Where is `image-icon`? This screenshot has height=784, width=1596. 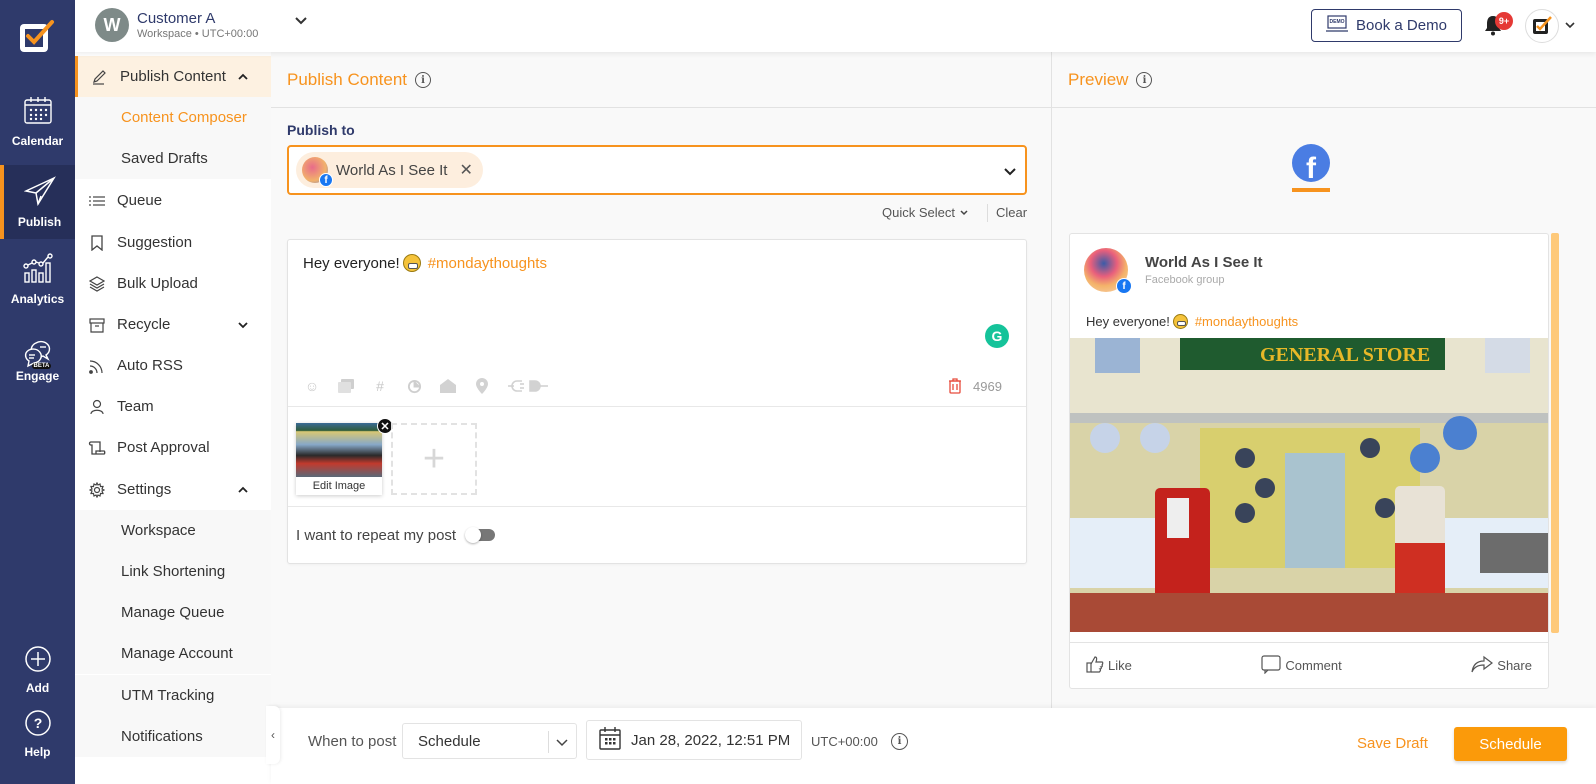
image-icon is located at coordinates (346, 386).